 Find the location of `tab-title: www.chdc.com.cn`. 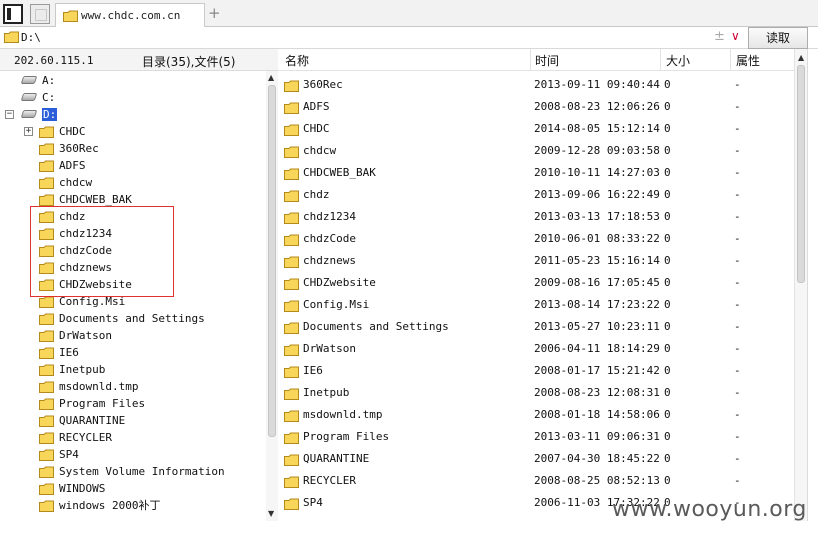

tab-title: www.chdc.com.cn is located at coordinates (131, 15).